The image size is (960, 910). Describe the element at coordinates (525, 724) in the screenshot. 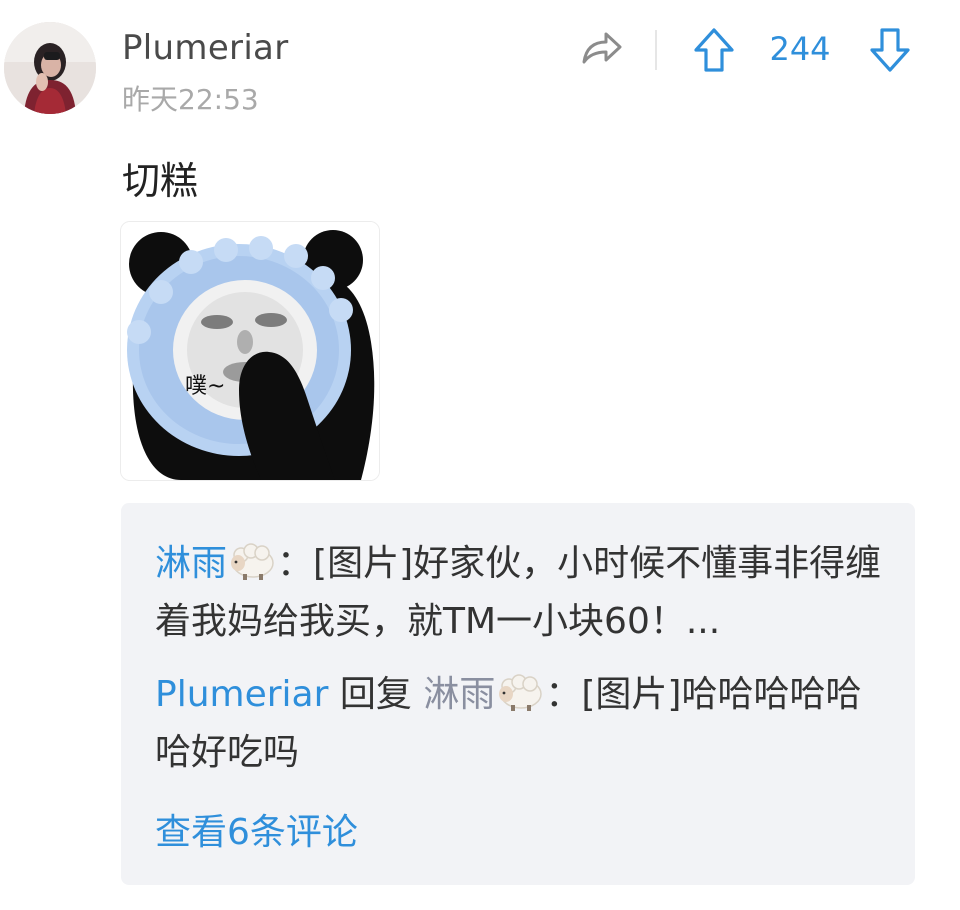

I see `comment-item: Plumeriar 回复 淋雨 ：[图片]哈哈哈哈哈哈好吃吗` at that location.